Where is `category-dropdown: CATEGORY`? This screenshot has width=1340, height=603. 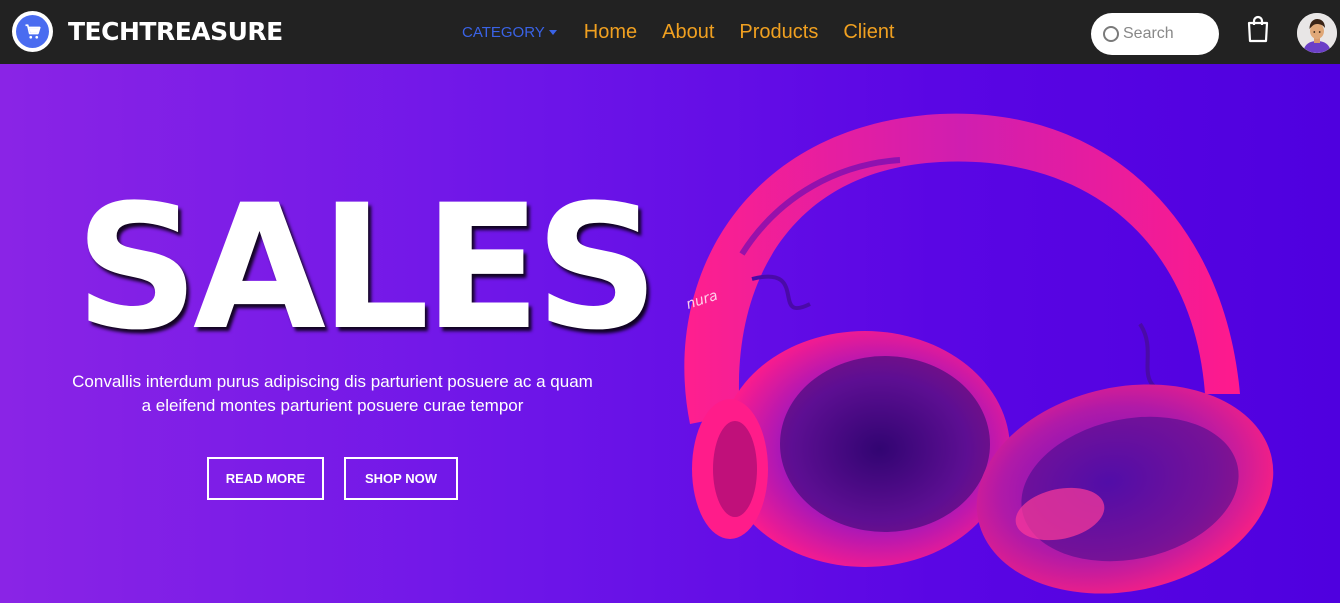
category-dropdown: CATEGORY is located at coordinates (509, 32).